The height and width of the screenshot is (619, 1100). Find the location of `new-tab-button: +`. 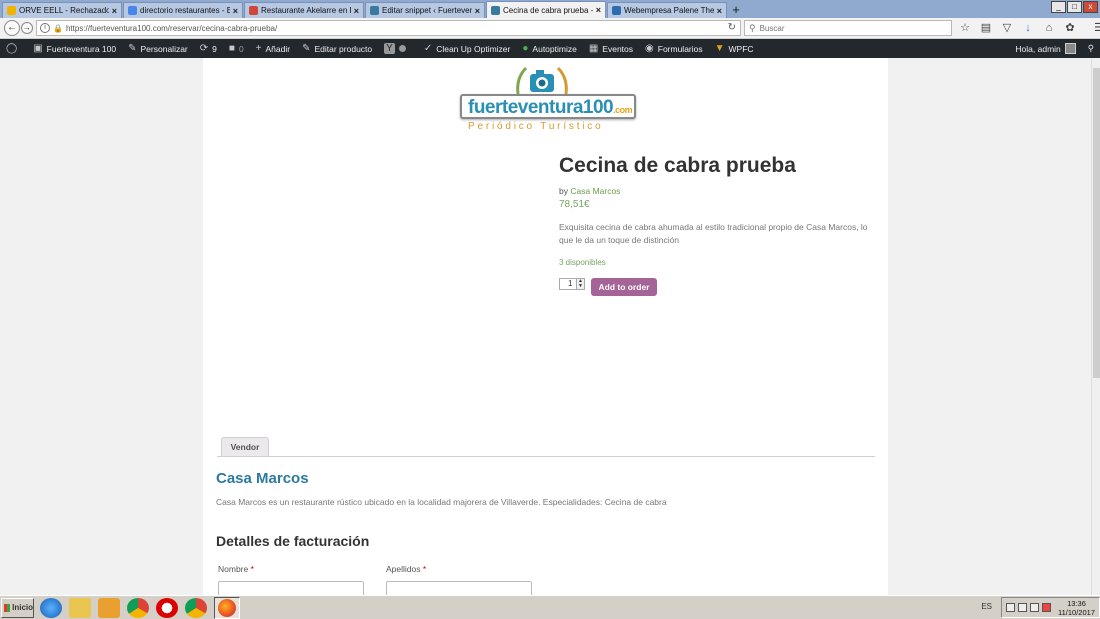

new-tab-button: + is located at coordinates (736, 10).